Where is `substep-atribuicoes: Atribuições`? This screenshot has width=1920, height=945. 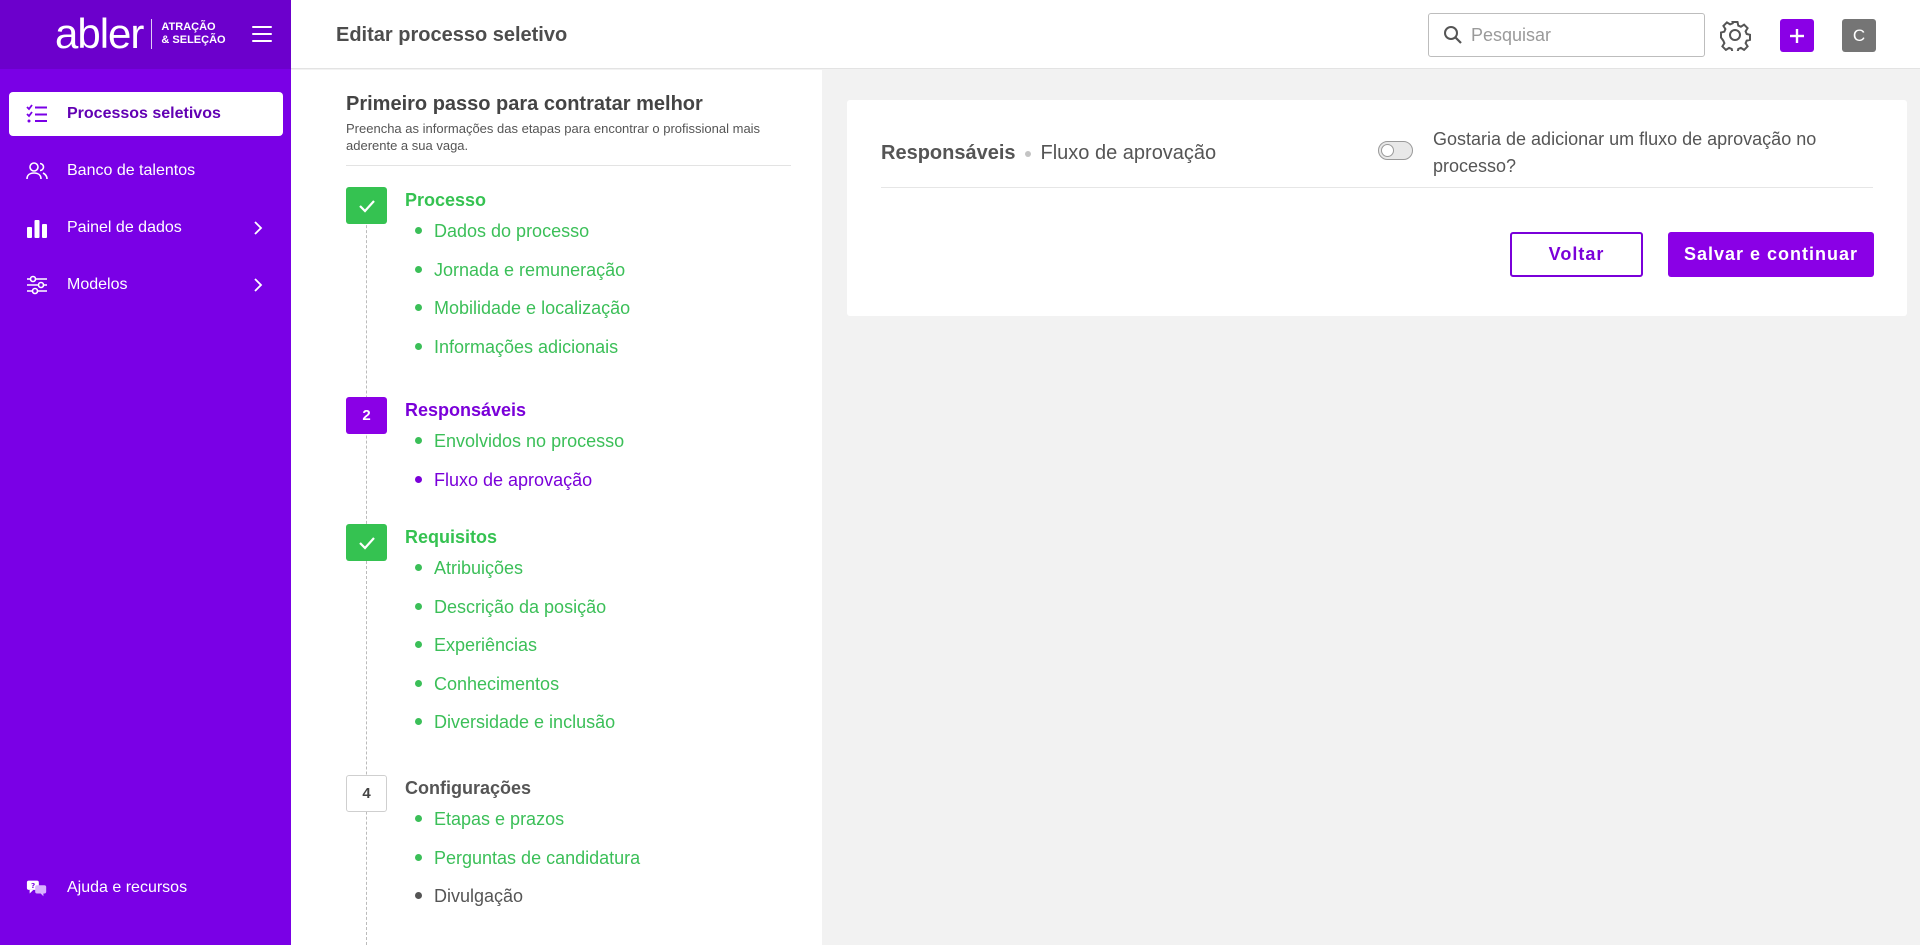 substep-atribuicoes: Atribuições is located at coordinates (515, 575).